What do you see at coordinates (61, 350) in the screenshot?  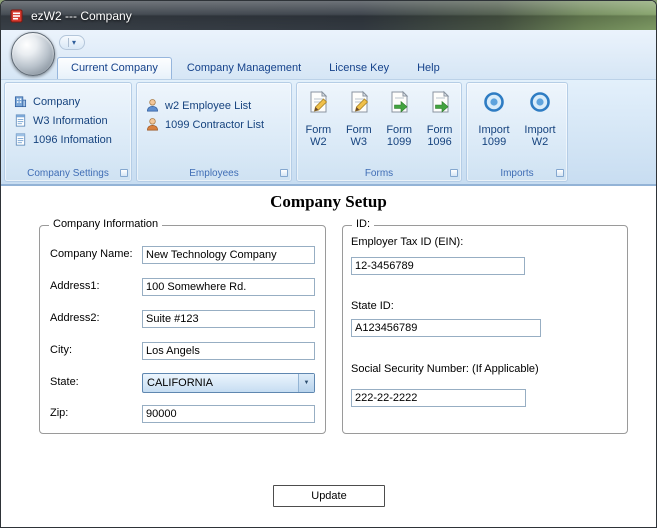 I see `city-label: City:` at bounding box center [61, 350].